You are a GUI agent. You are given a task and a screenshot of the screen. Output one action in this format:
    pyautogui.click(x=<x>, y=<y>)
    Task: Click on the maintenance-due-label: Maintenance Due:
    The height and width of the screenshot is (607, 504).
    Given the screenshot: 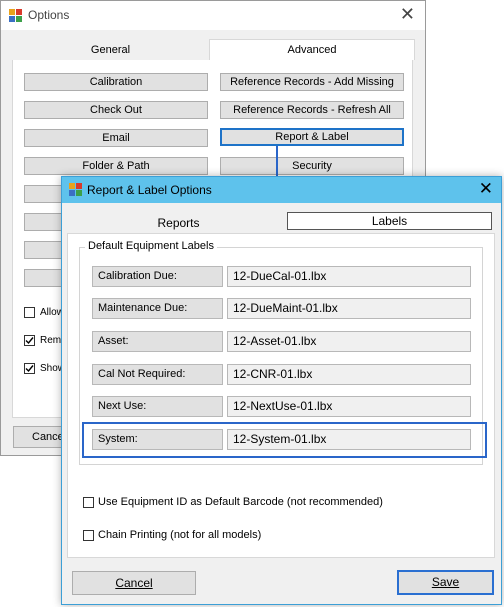 What is the action you would take?
    pyautogui.click(x=157, y=308)
    